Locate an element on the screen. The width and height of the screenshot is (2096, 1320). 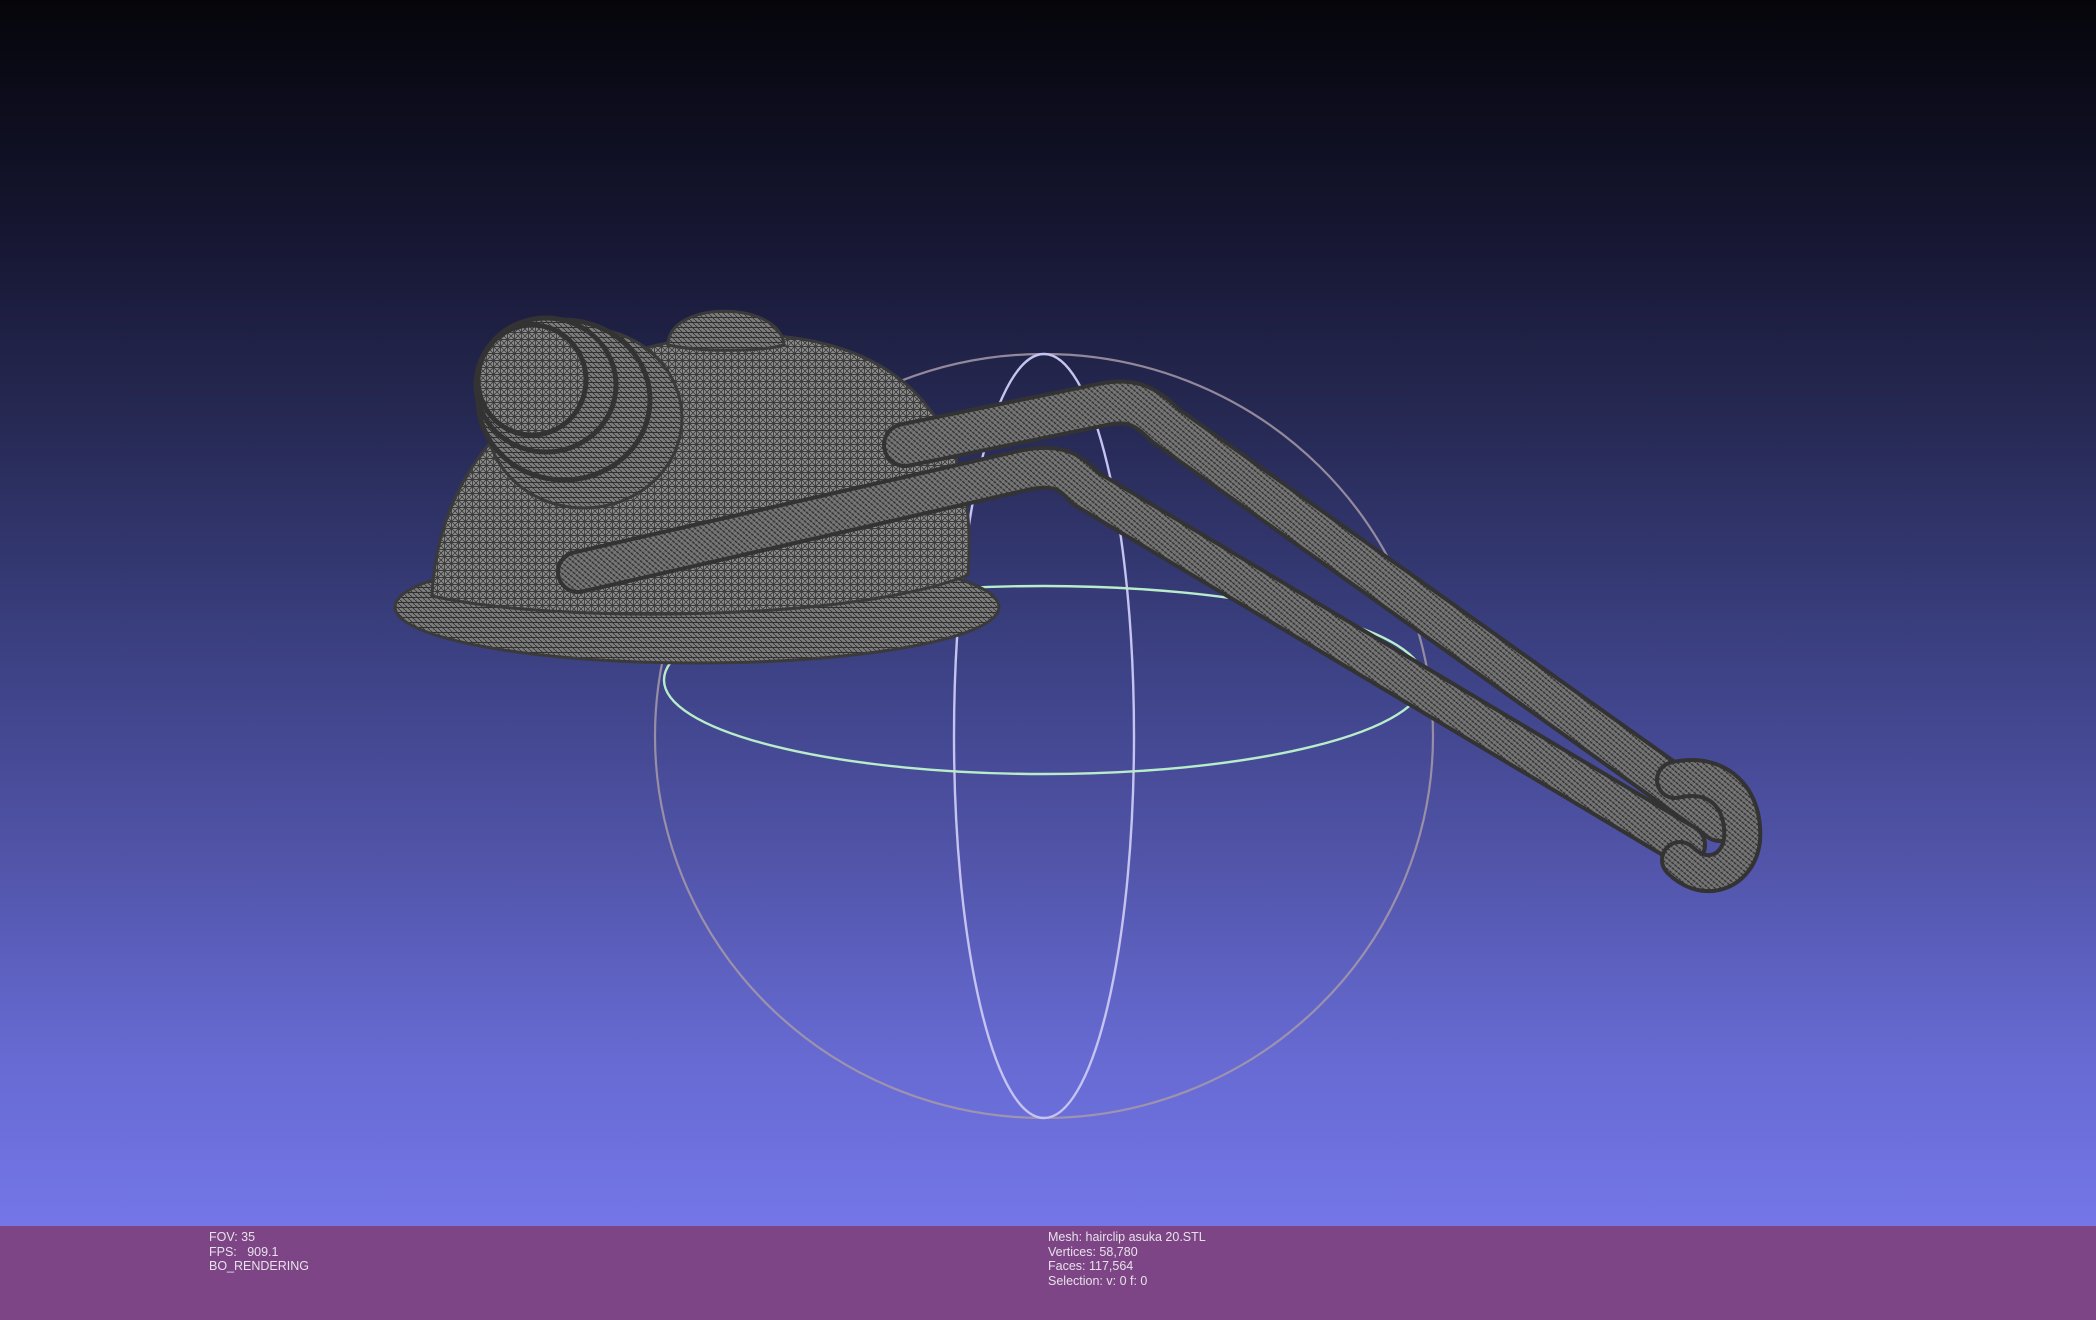
vertex-count-readout: Vertices: 58,780 is located at coordinates (1093, 1251).